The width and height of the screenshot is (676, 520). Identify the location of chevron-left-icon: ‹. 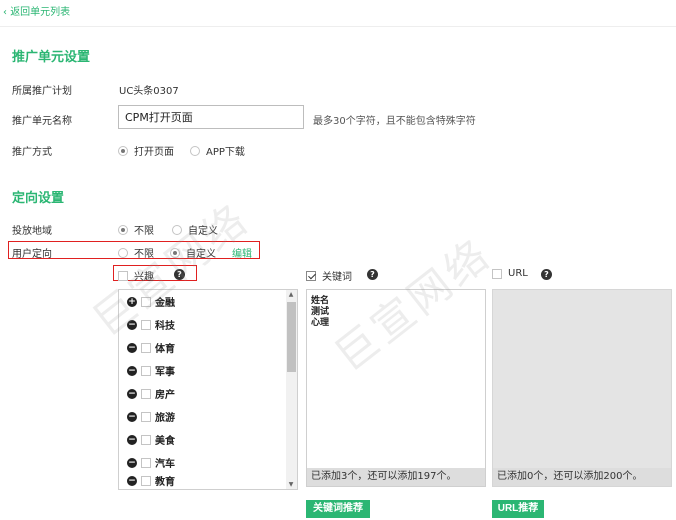
(5, 12).